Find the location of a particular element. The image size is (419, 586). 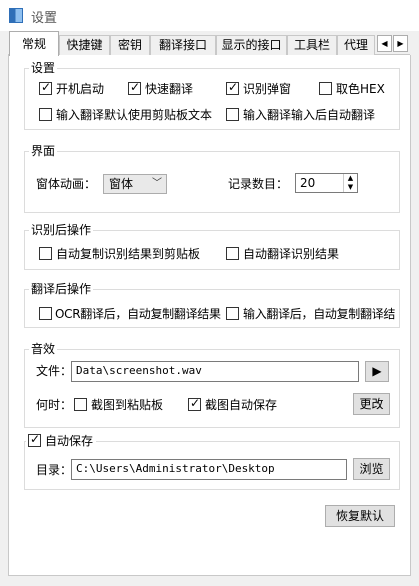

color-hex-label: 取色HEX is located at coordinates (360, 89).